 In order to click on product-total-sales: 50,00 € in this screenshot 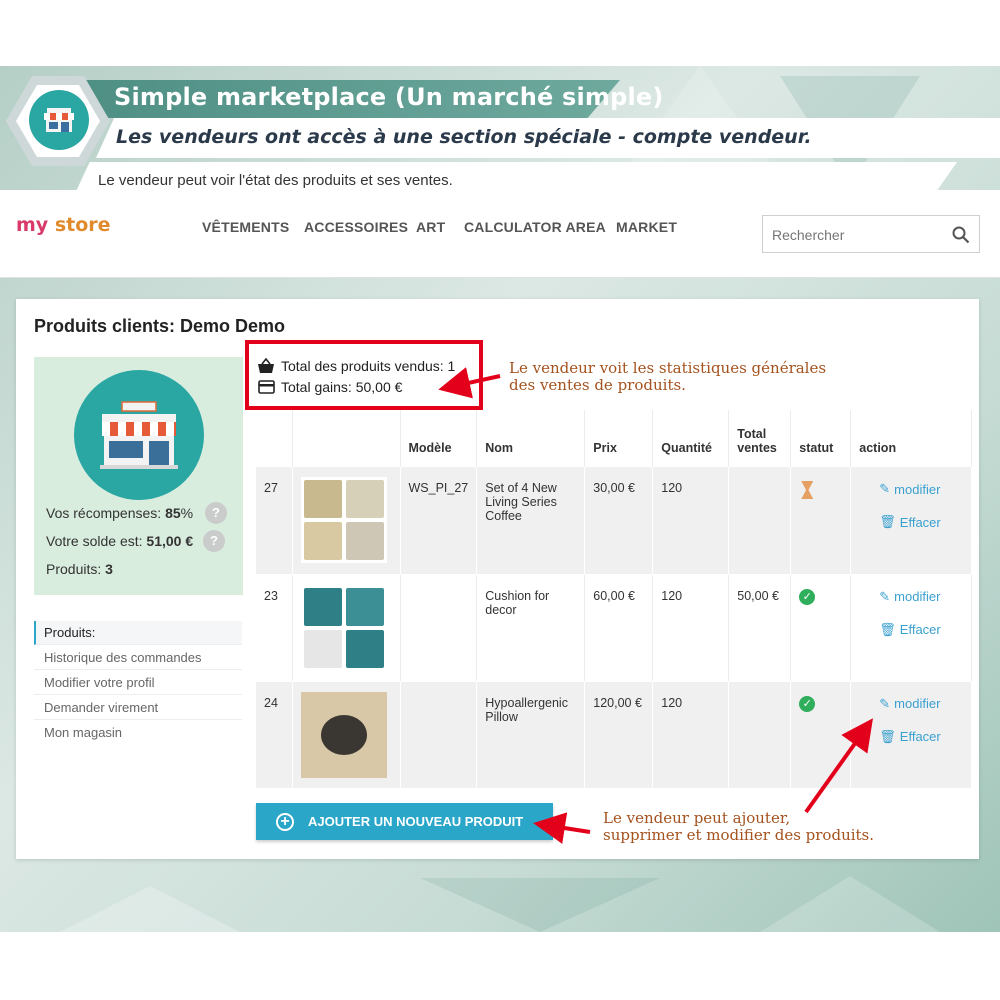, I will do `click(760, 628)`.